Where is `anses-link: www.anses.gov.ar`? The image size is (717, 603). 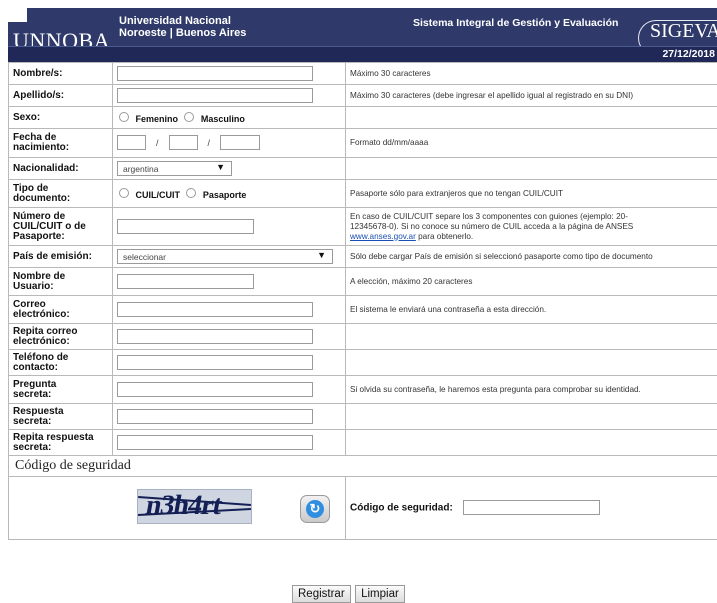
anses-link: www.anses.gov.ar is located at coordinates (383, 236).